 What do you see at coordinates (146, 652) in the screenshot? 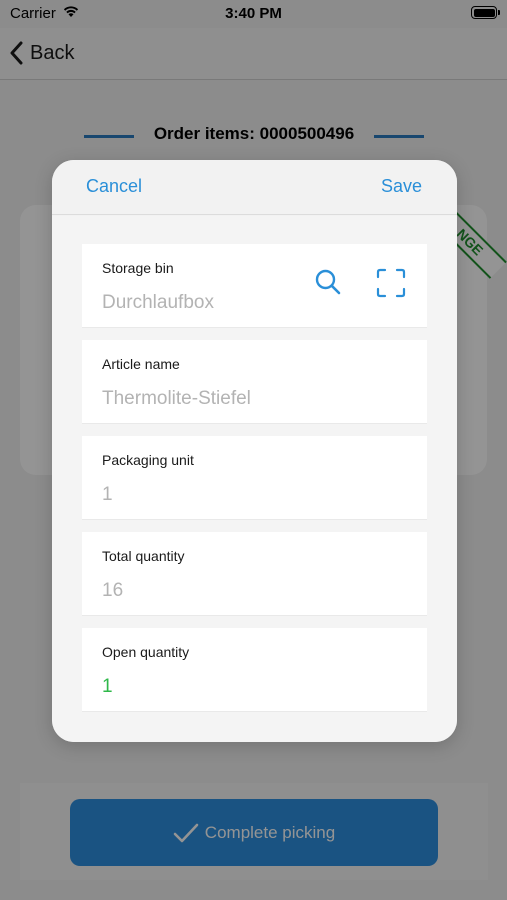
I see `open-quantity-label: Open quantity` at bounding box center [146, 652].